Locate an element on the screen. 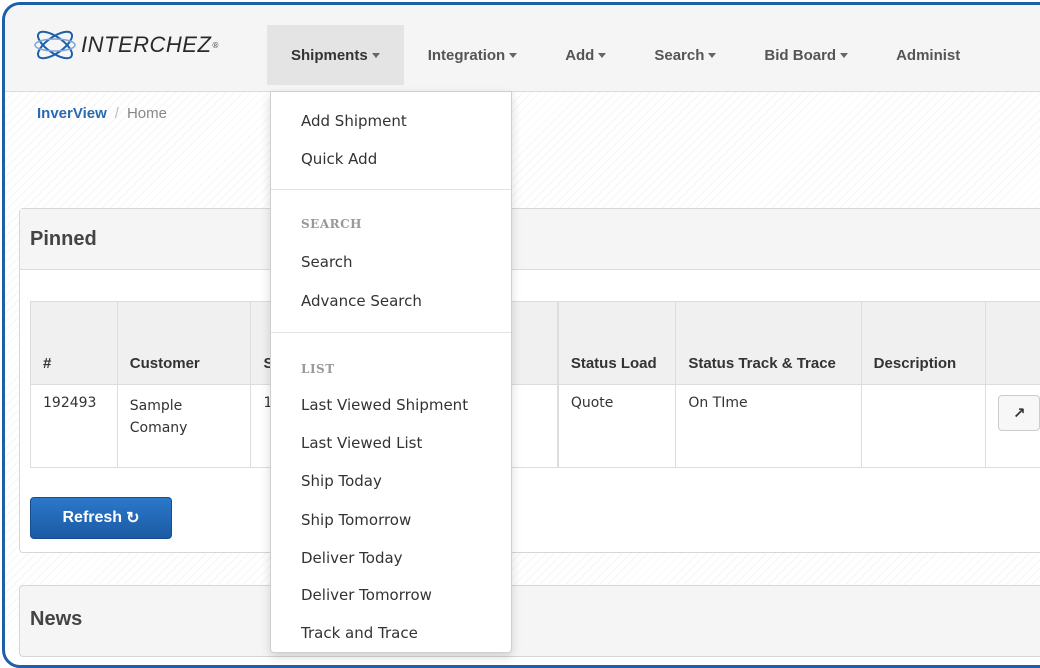 The width and height of the screenshot is (1040, 668). refresh-button: Refresh ↻ is located at coordinates (101, 518).